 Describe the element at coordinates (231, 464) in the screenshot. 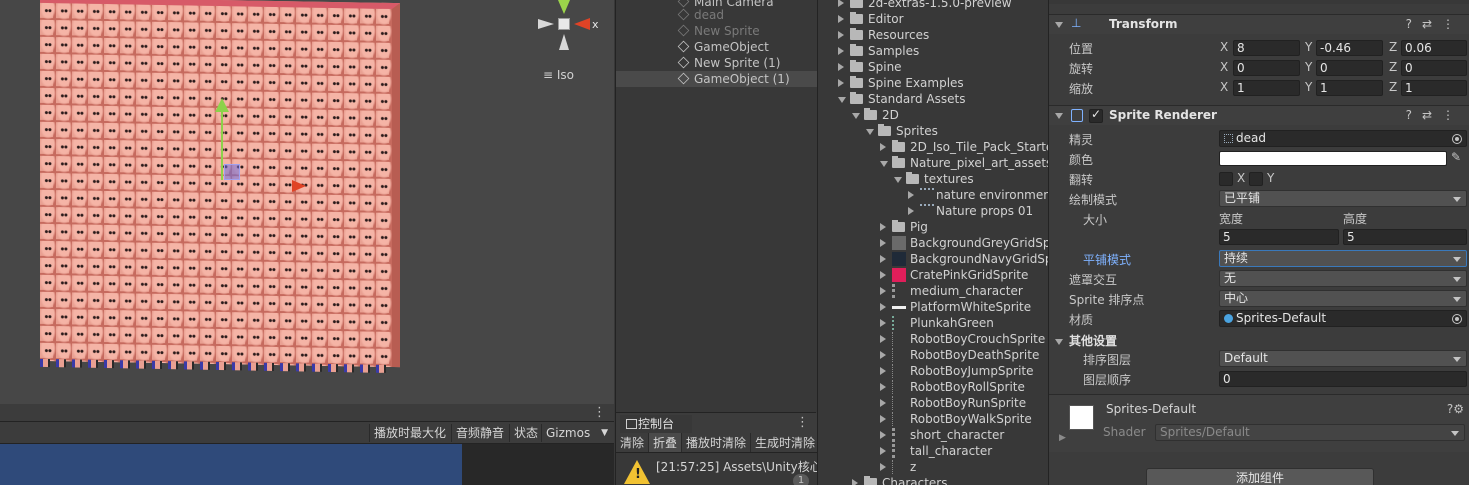

I see `game-render-area` at that location.